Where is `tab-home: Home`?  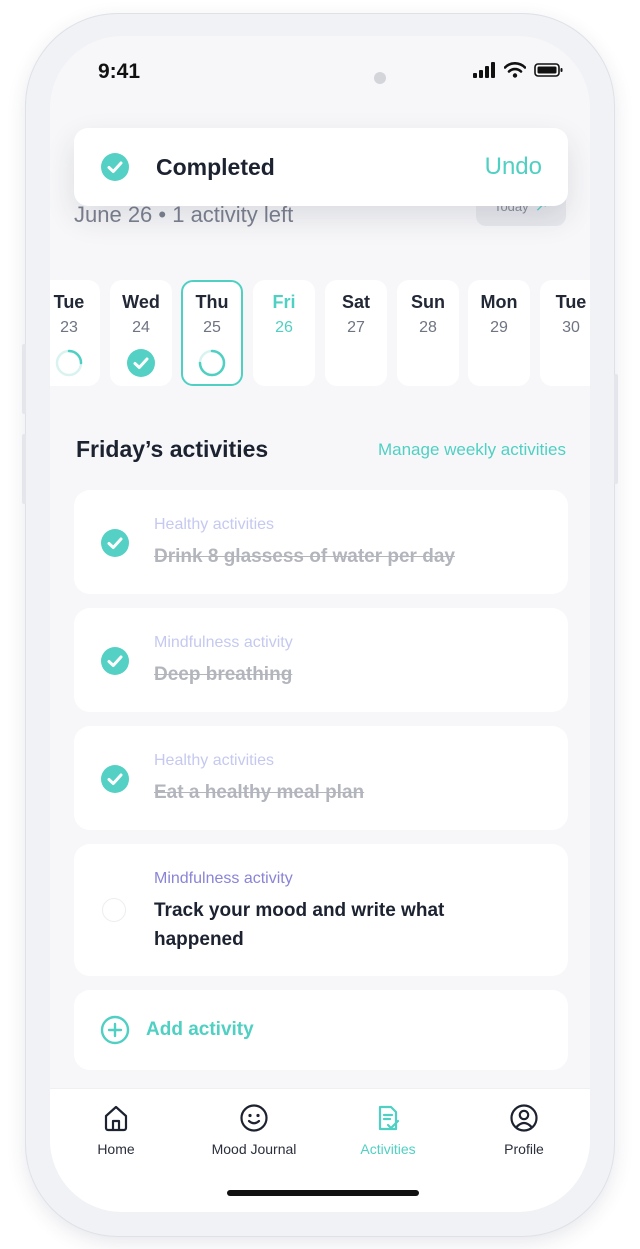 tab-home: Home is located at coordinates (116, 1130).